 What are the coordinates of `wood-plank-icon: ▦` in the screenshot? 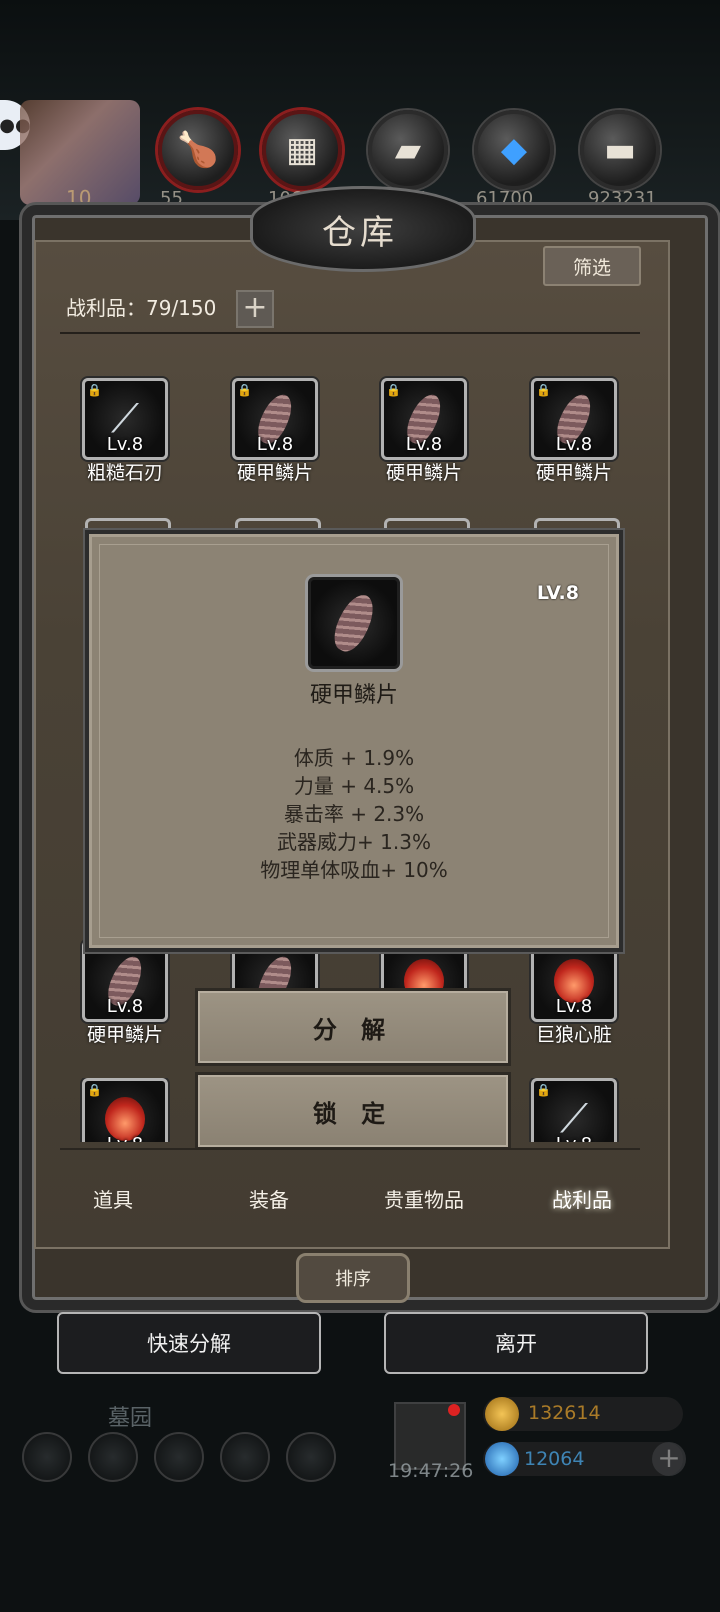 It's located at (302, 150).